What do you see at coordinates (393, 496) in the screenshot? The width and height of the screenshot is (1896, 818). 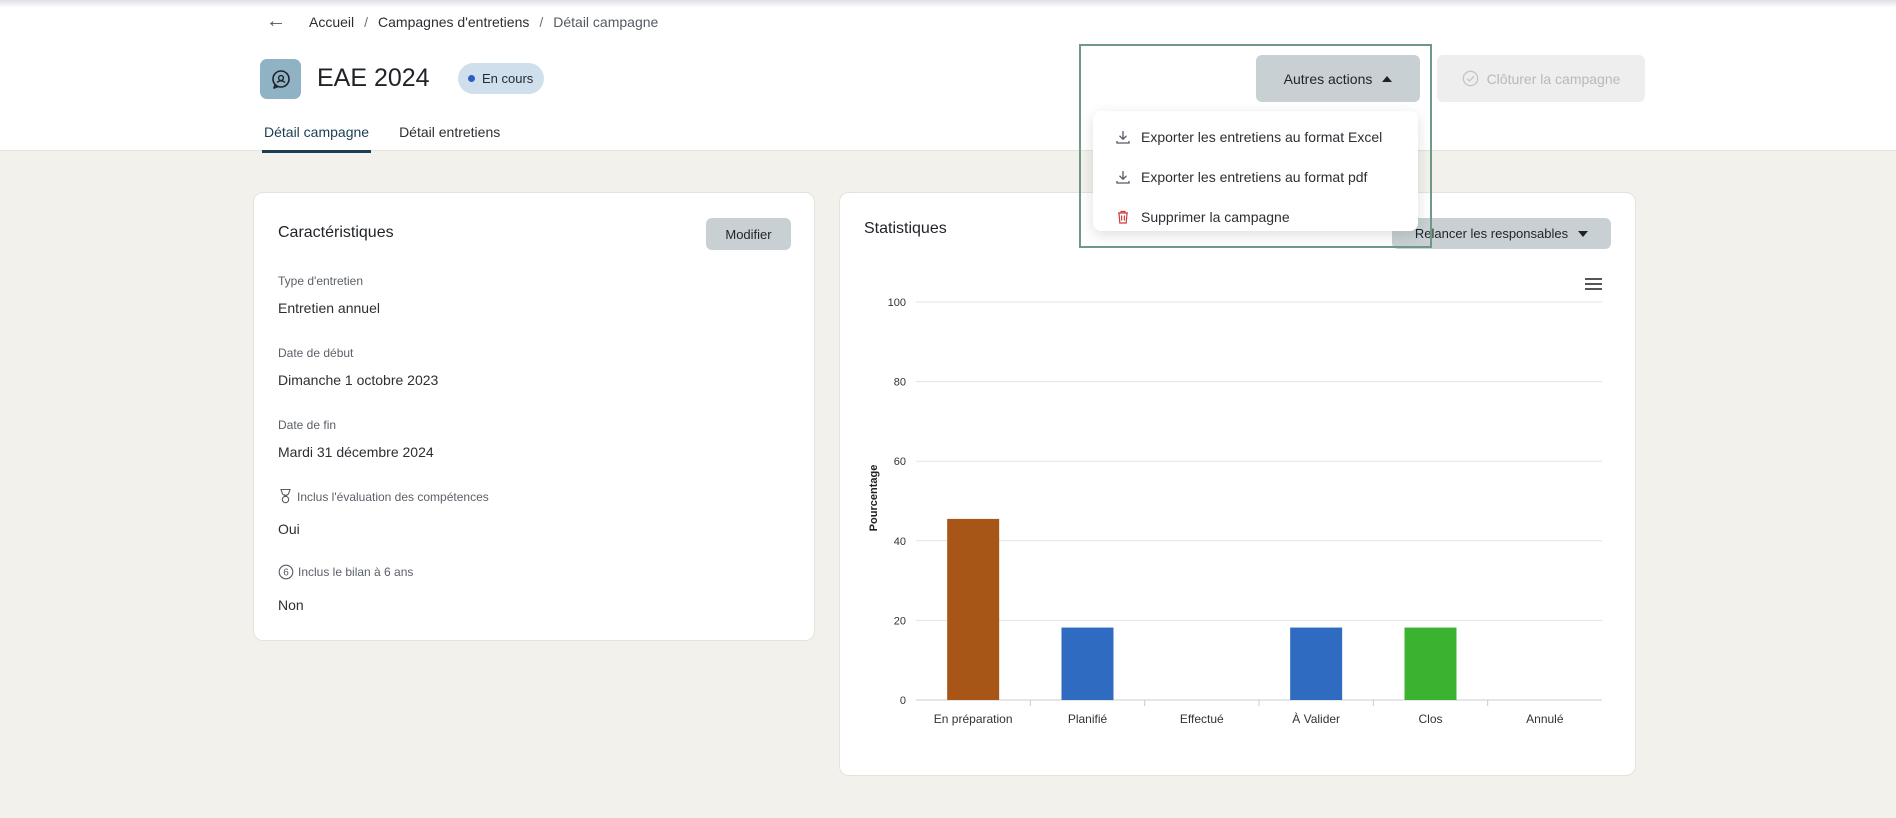 I see `field-label-text: Inclus l'évaluation des compétences` at bounding box center [393, 496].